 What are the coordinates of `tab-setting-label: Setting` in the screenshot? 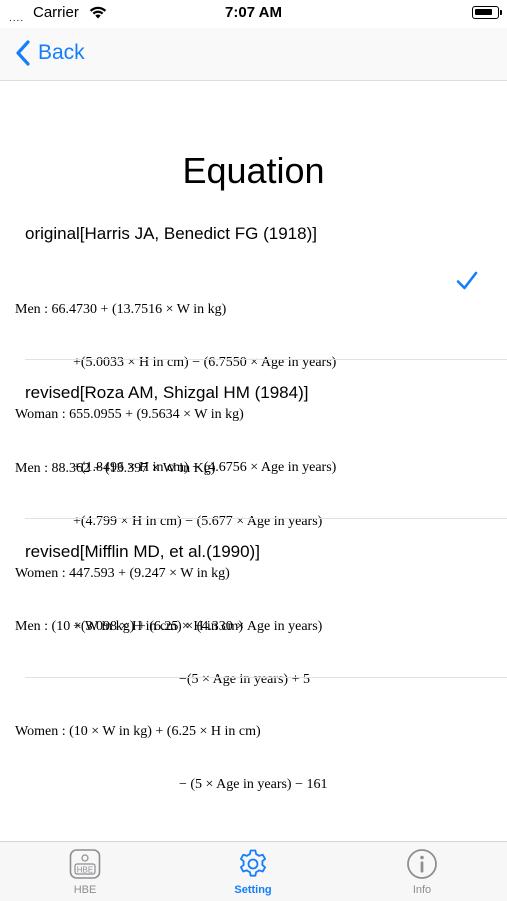 It's located at (253, 890).